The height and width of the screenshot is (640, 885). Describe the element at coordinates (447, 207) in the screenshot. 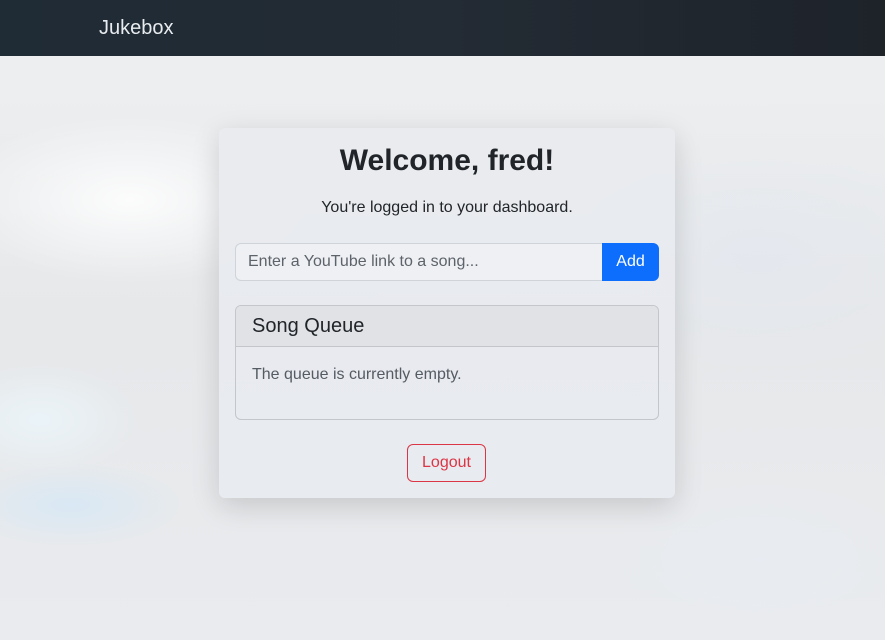

I see `dashboard-subtitle: You're logged in to your dashboard.` at that location.